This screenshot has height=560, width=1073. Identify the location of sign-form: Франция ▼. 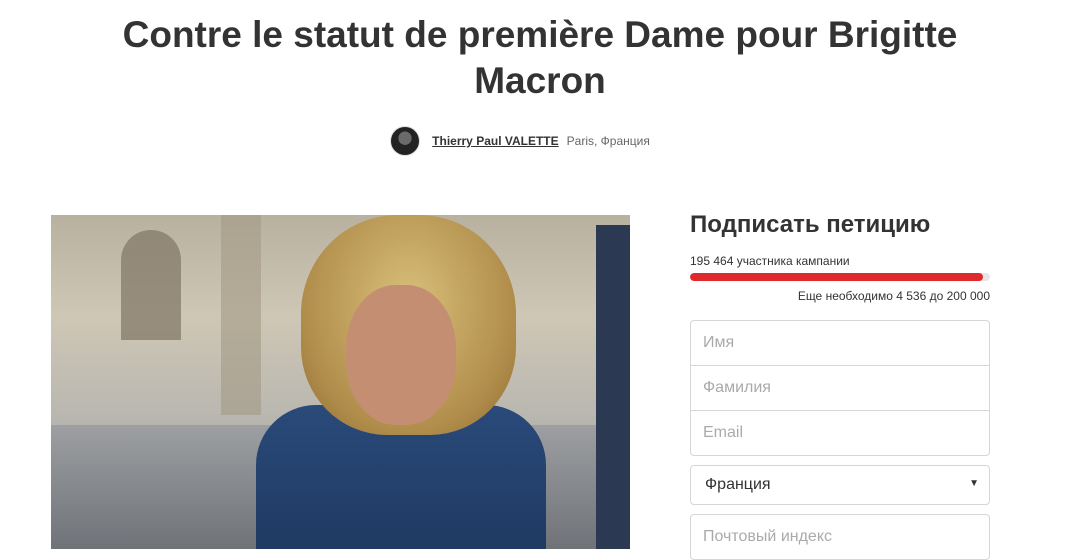
(840, 440).